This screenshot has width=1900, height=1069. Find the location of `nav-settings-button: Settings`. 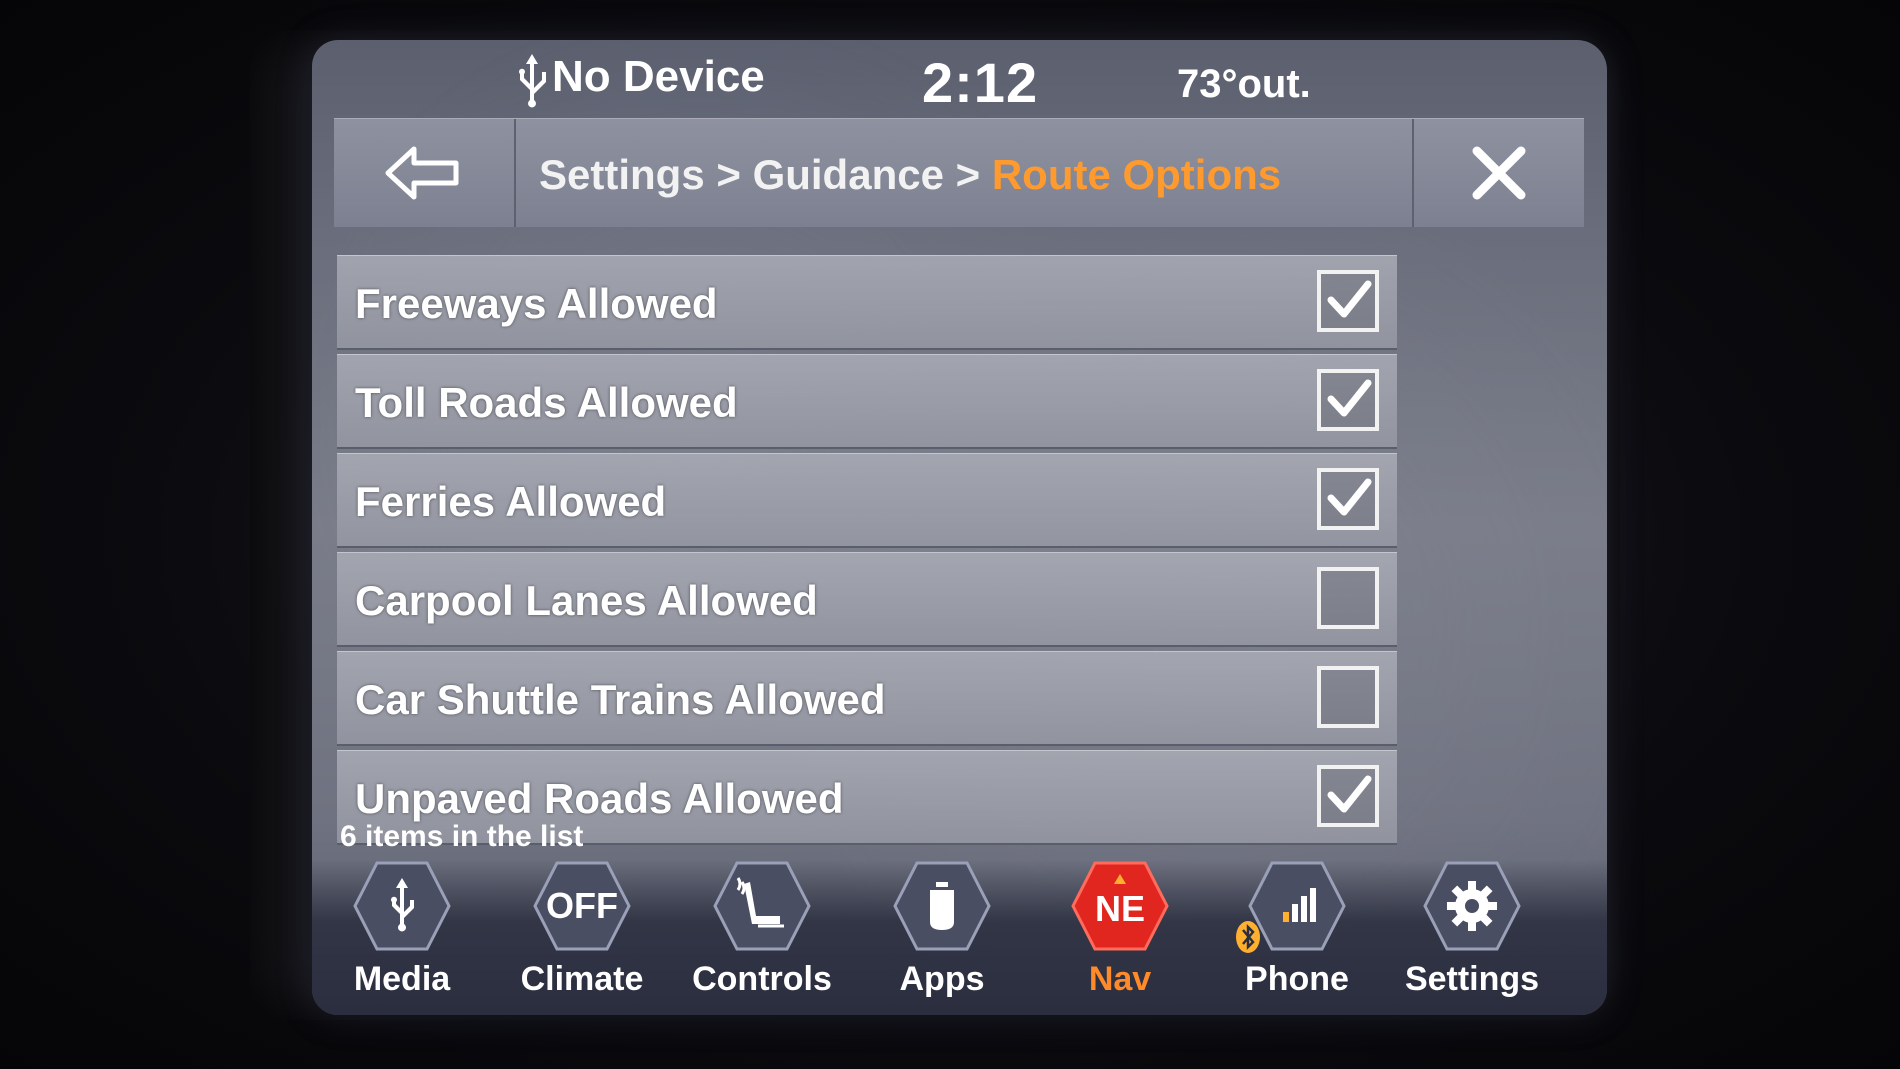

nav-settings-button: Settings is located at coordinates (1472, 935).